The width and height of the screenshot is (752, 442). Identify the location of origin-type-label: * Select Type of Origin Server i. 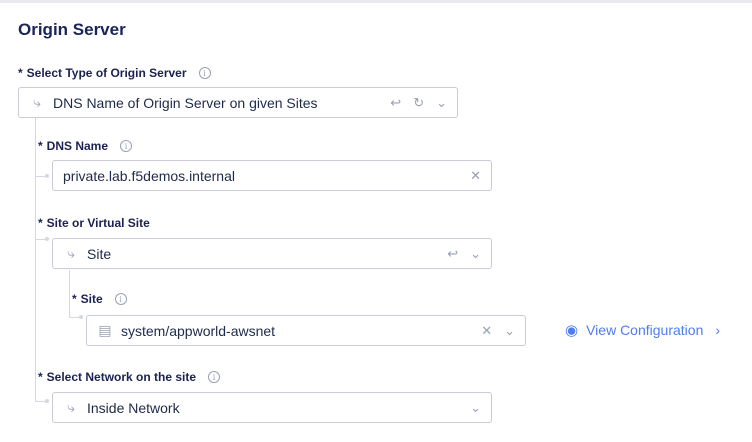
(114, 73).